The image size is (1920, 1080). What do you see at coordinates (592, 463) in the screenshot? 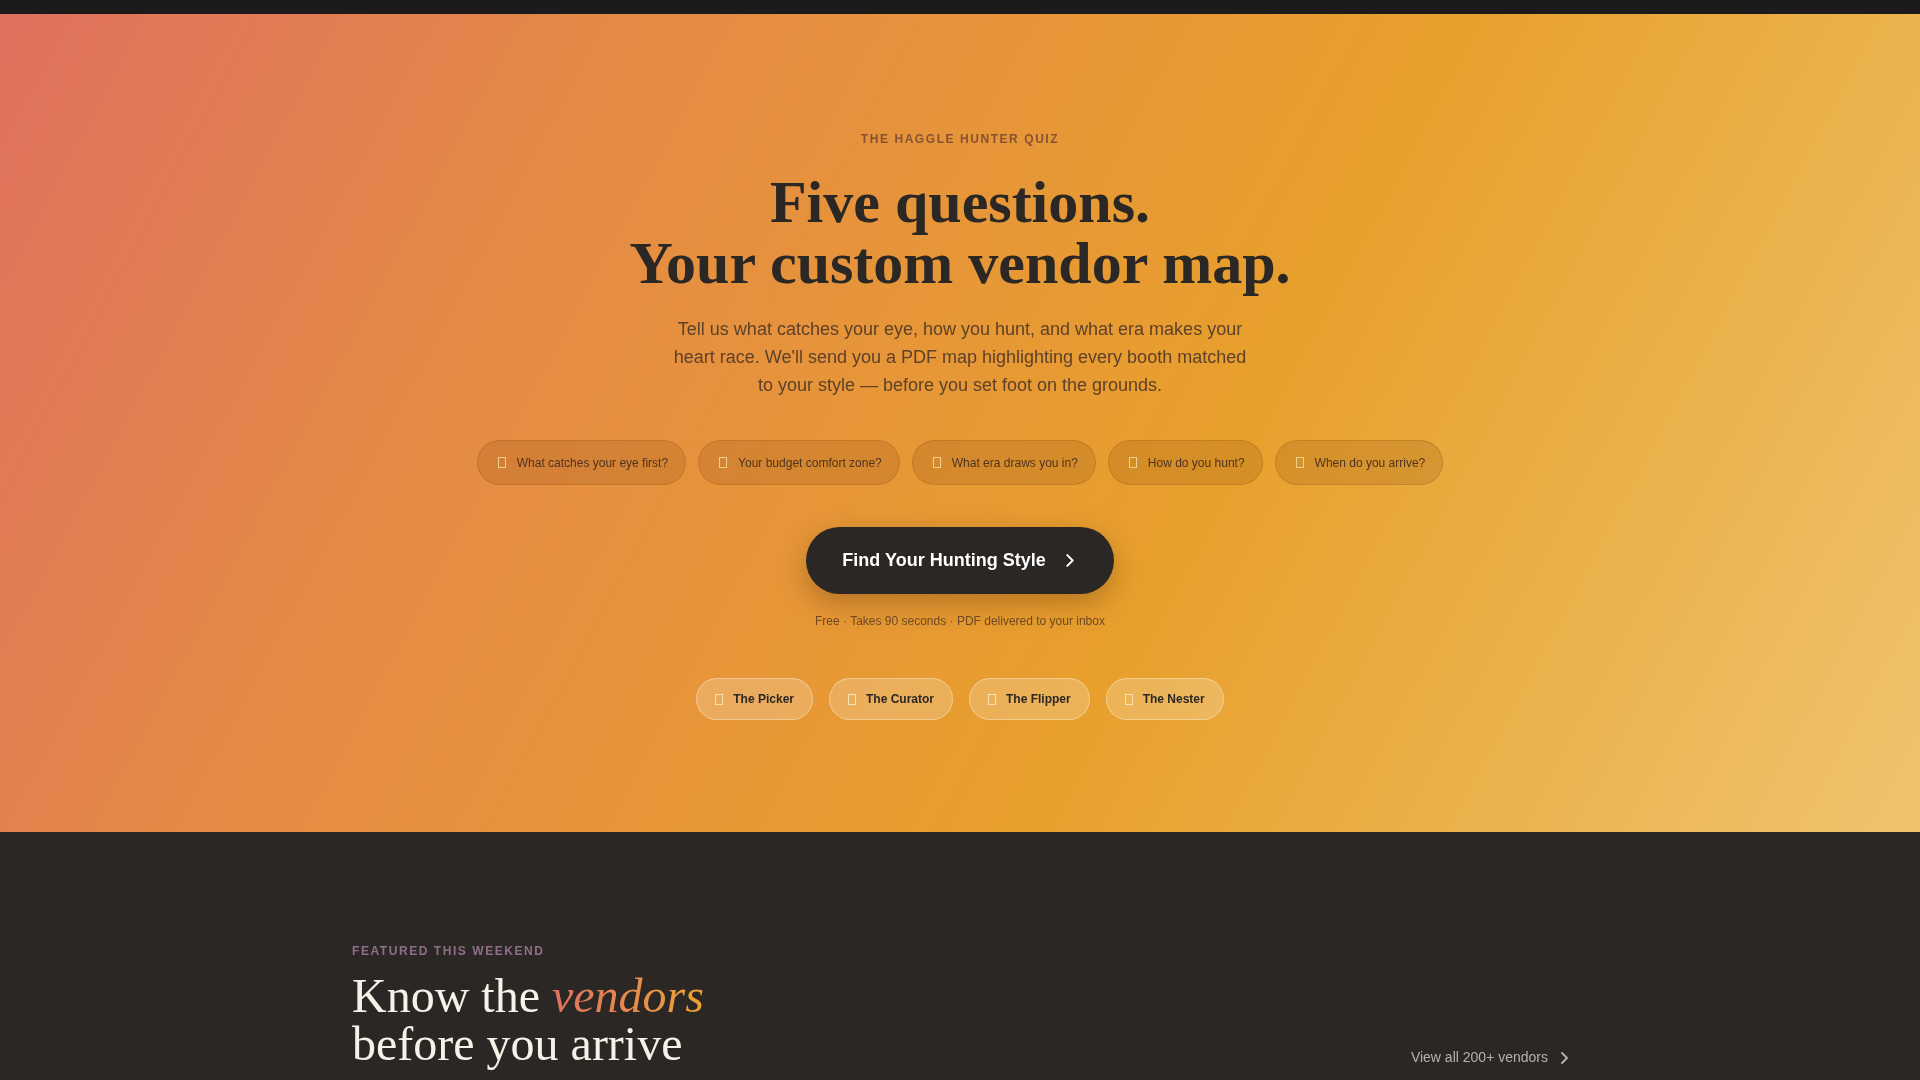
I see `question-label: What catches your eye first?` at bounding box center [592, 463].